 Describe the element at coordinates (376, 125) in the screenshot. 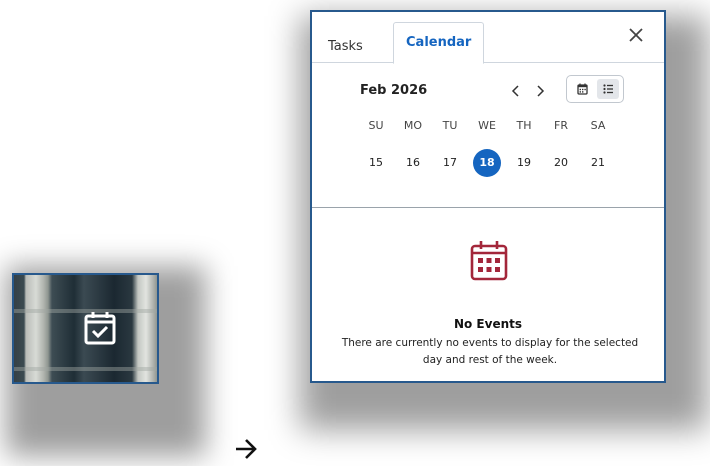

I see `weekday-label: SU` at that location.